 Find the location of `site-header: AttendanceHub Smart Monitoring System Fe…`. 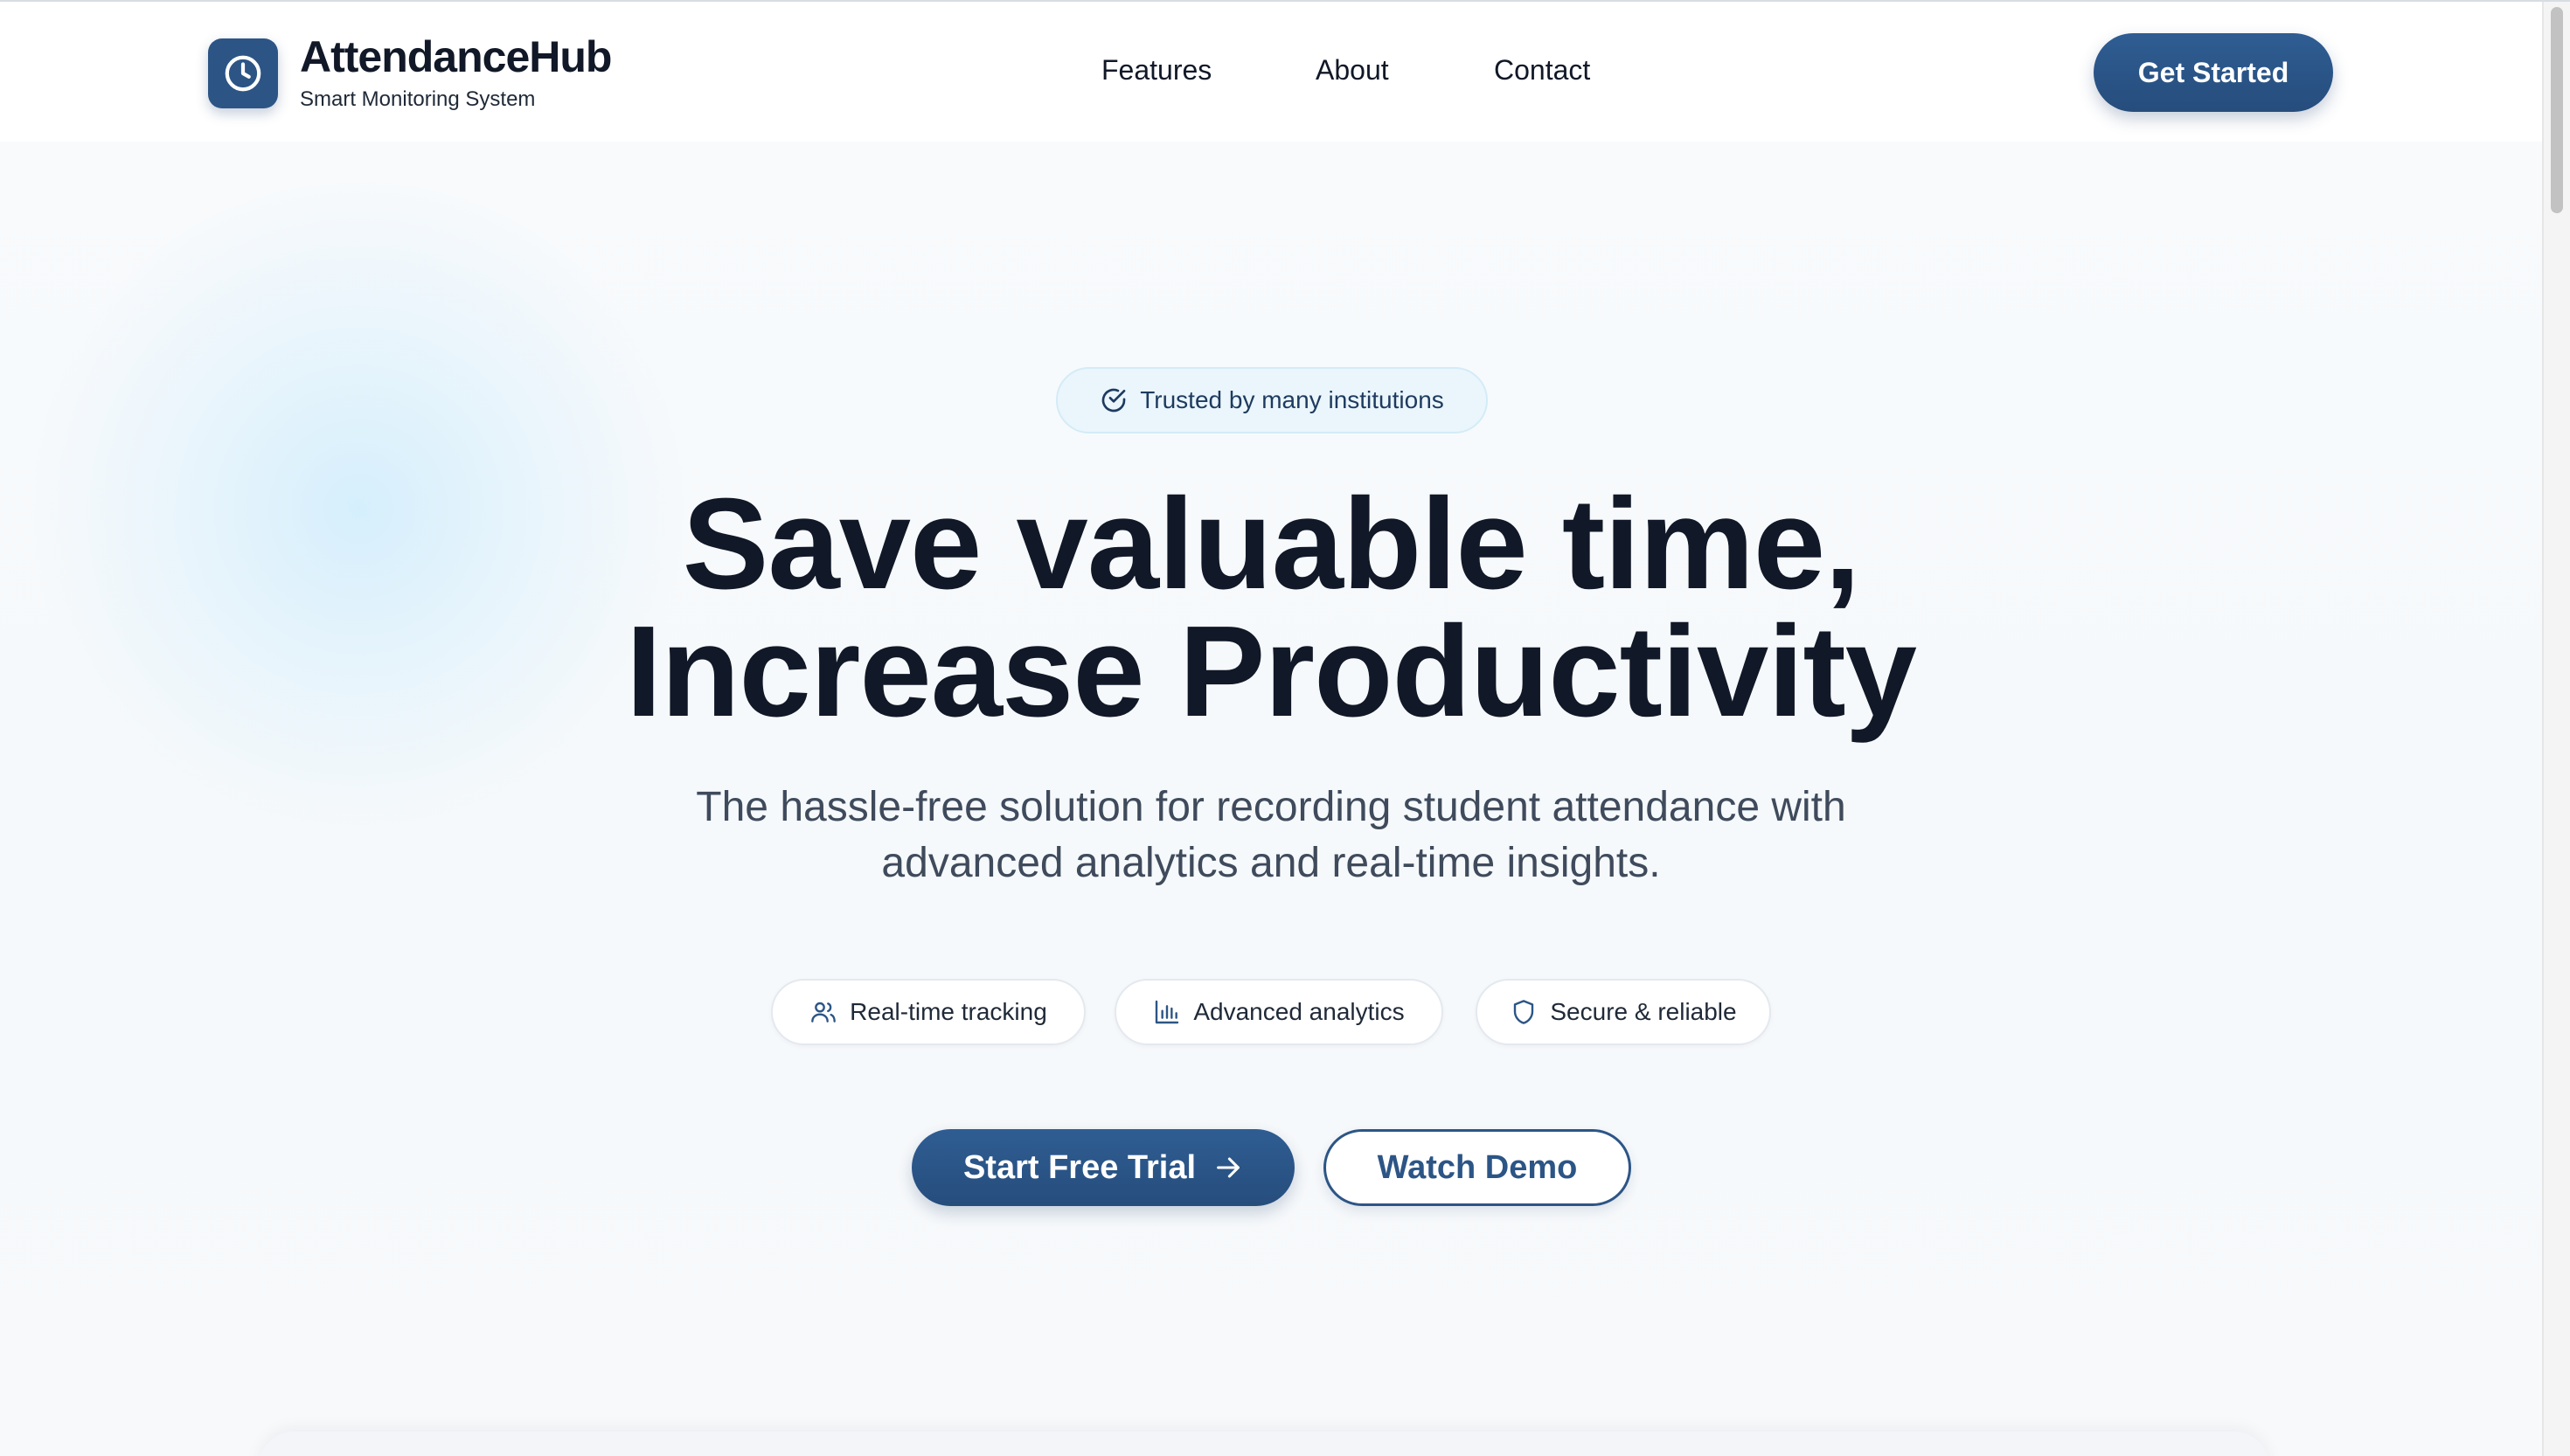

site-header: AttendanceHub Smart Monitoring System Fe… is located at coordinates (1271, 72).